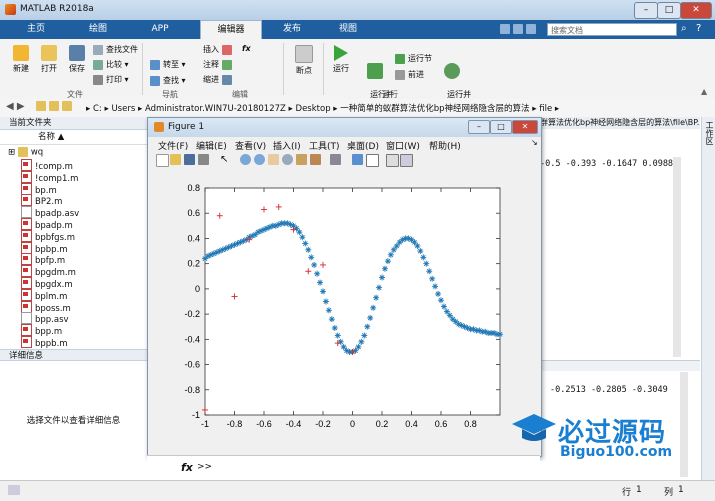 Image resolution: width=715 pixels, height=501 pixels. I want to click on file-list-item: bpbfgs.m, so click(48, 236).